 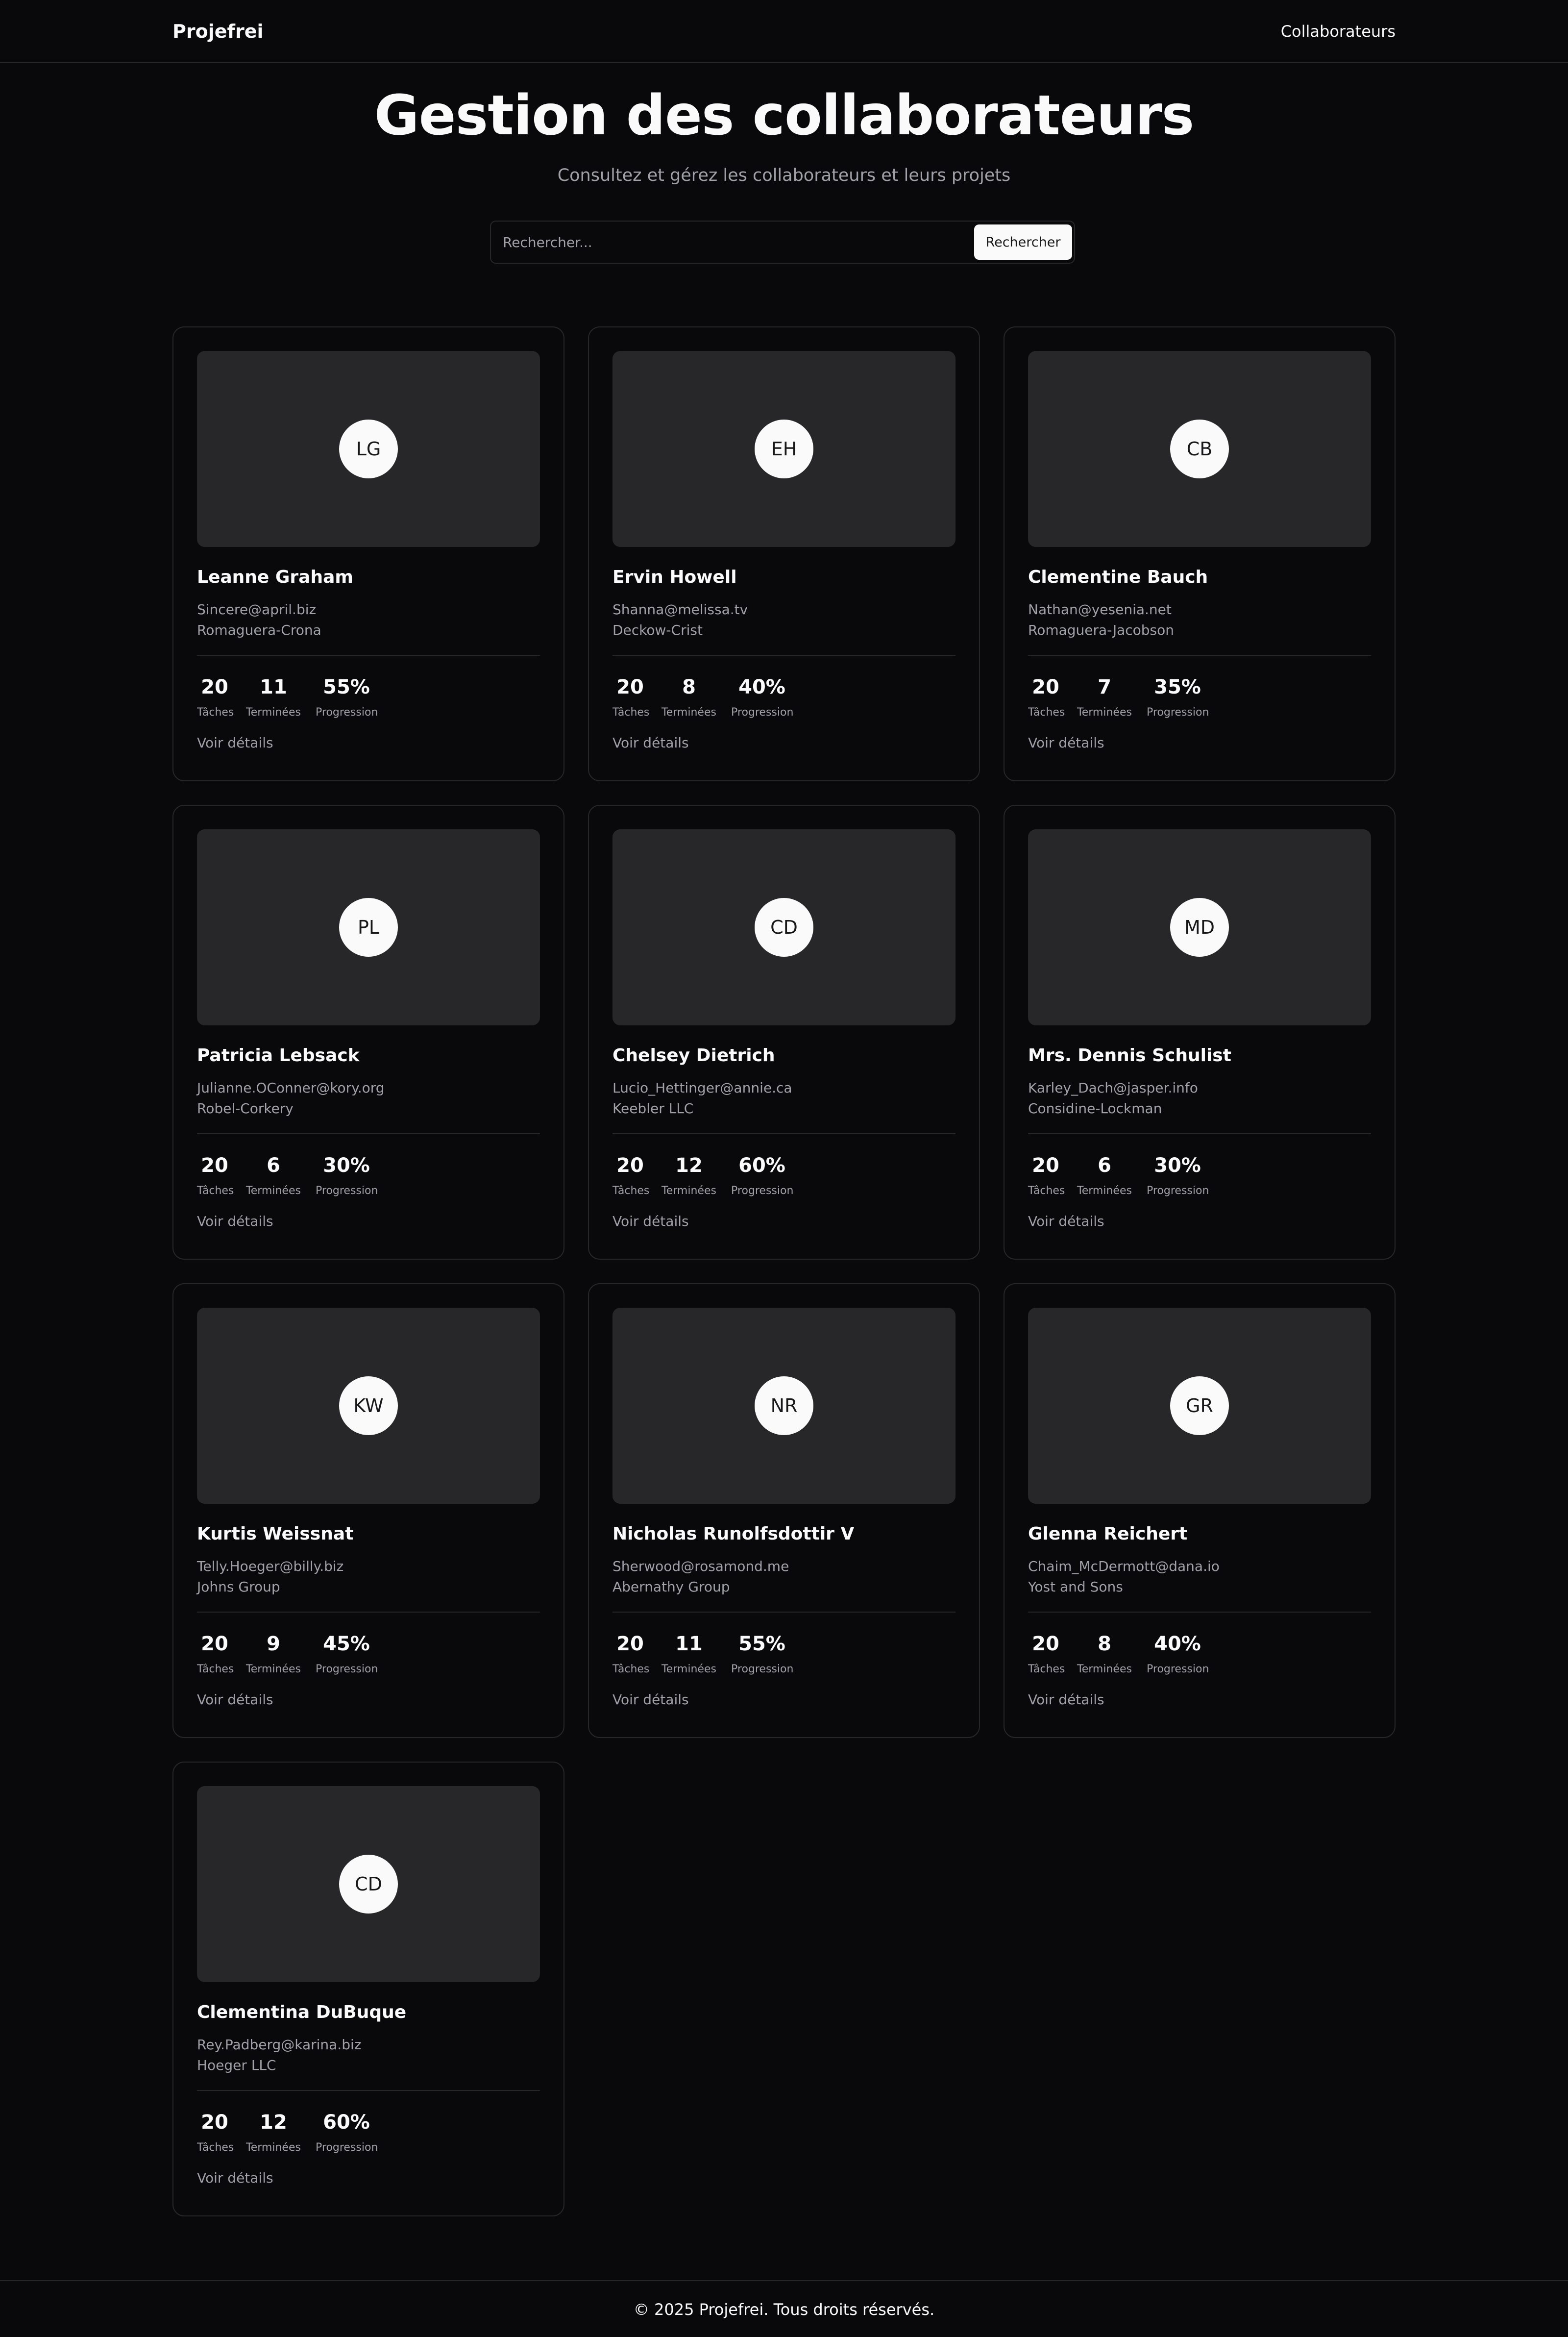 What do you see at coordinates (784, 116) in the screenshot?
I see `page-title: Gestion des collaborateurs` at bounding box center [784, 116].